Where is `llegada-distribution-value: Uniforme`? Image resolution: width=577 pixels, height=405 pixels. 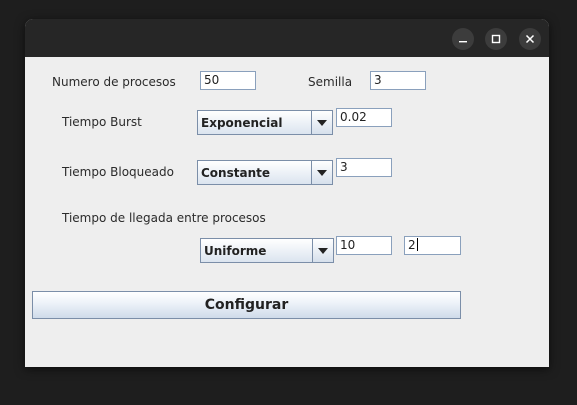 llegada-distribution-value: Uniforme is located at coordinates (235, 251).